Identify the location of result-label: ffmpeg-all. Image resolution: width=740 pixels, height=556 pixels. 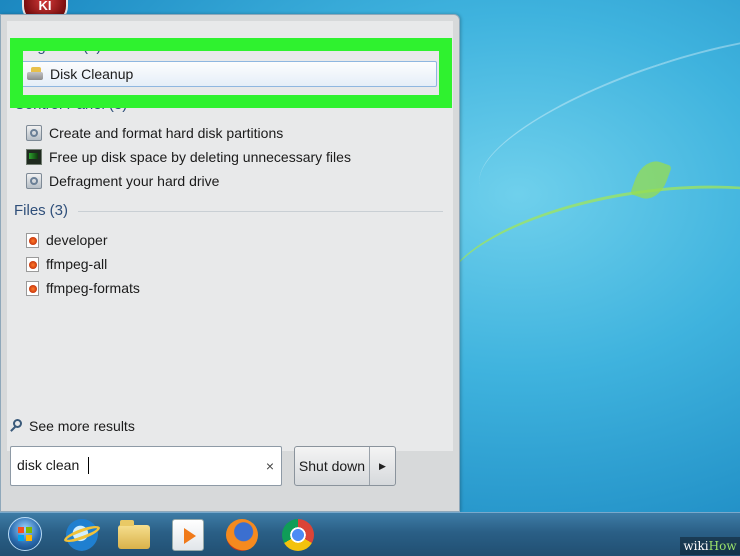
(77, 264).